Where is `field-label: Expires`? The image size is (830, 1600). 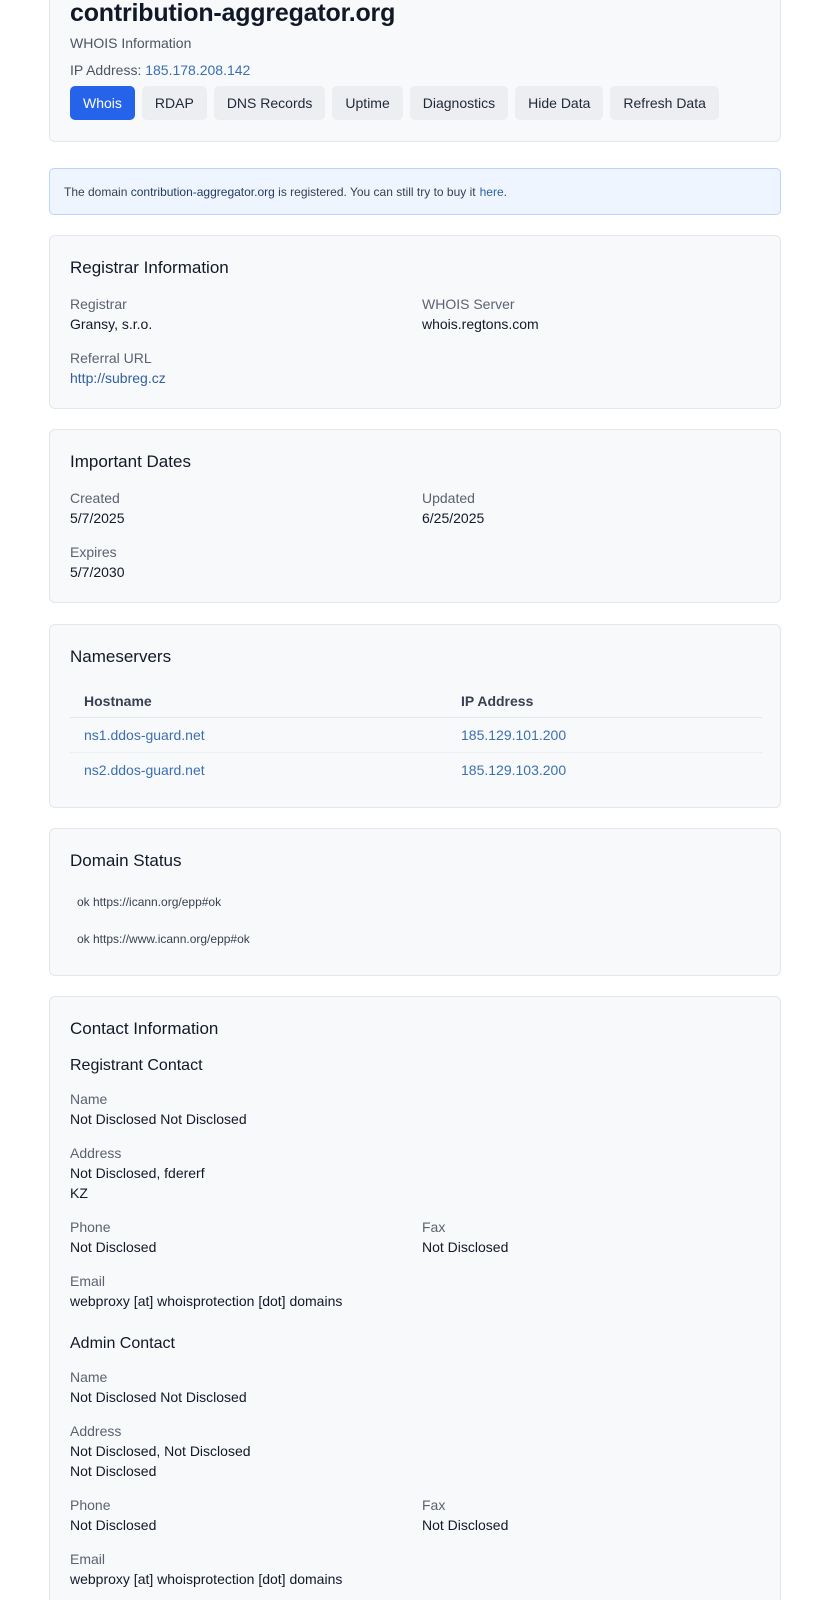 field-label: Expires is located at coordinates (93, 552).